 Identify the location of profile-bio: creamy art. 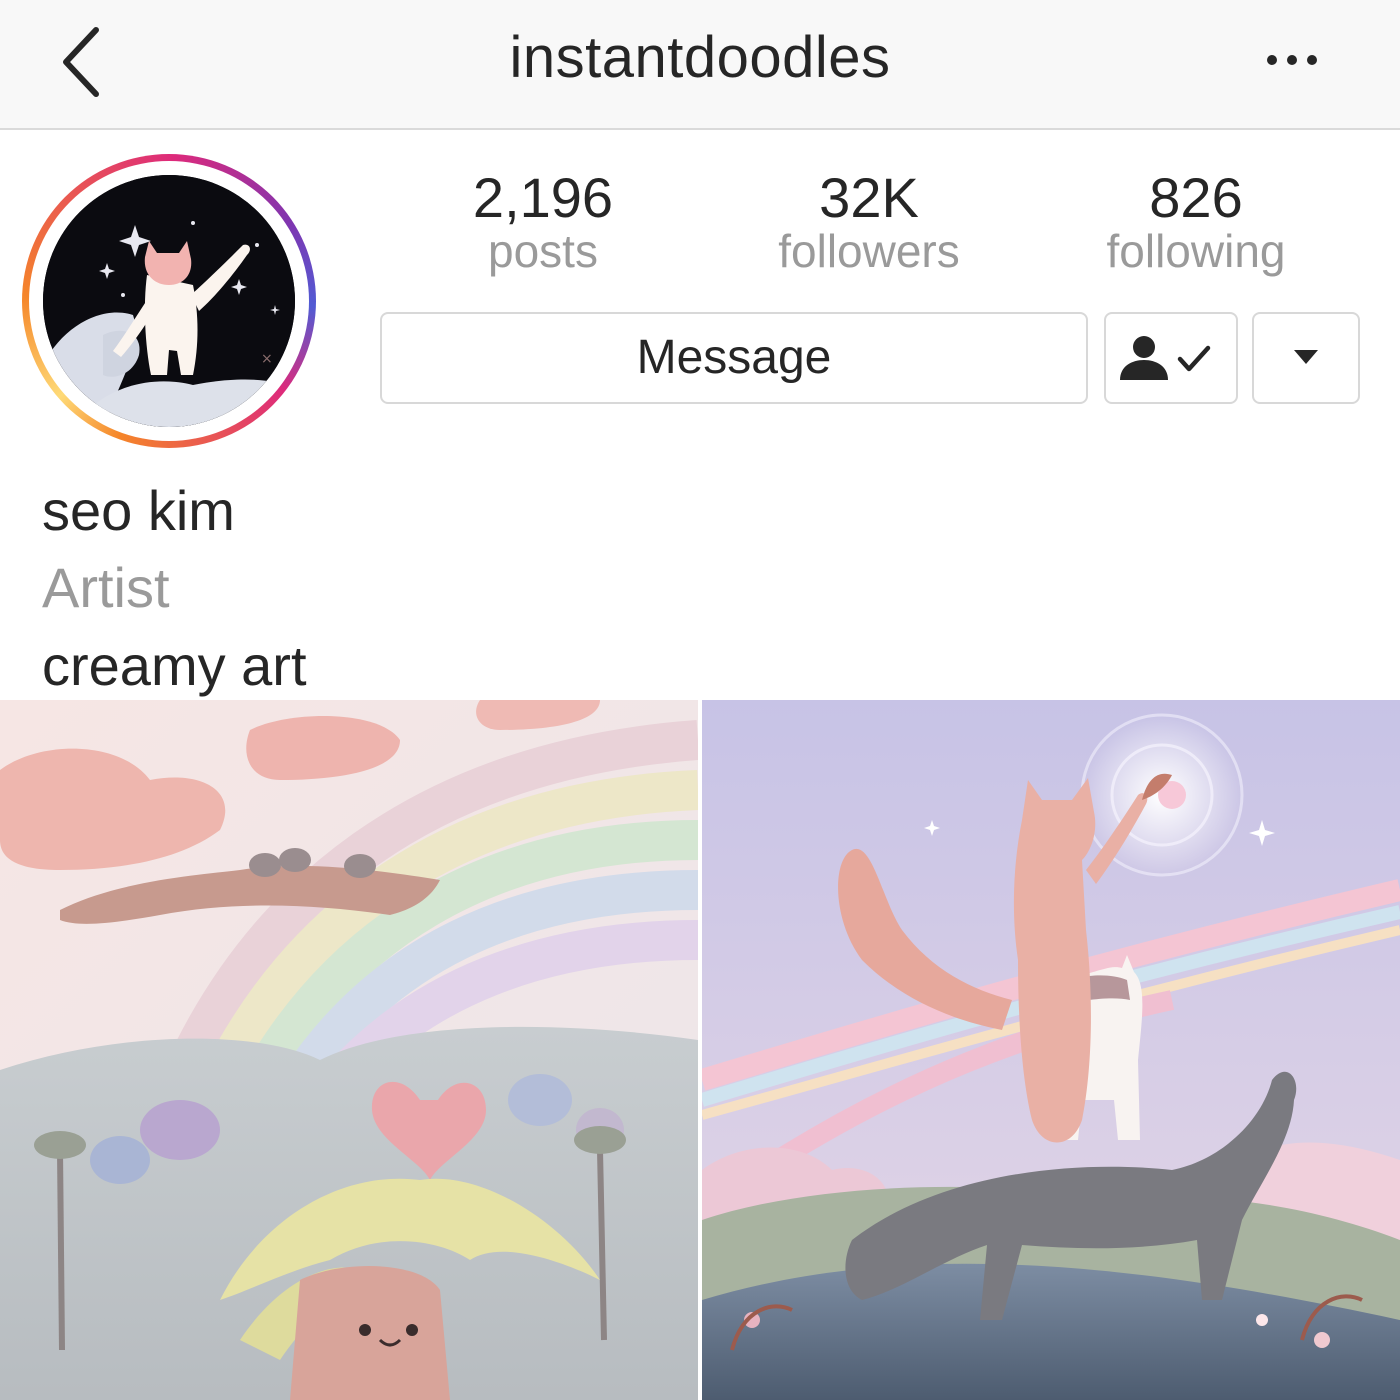
(174, 665).